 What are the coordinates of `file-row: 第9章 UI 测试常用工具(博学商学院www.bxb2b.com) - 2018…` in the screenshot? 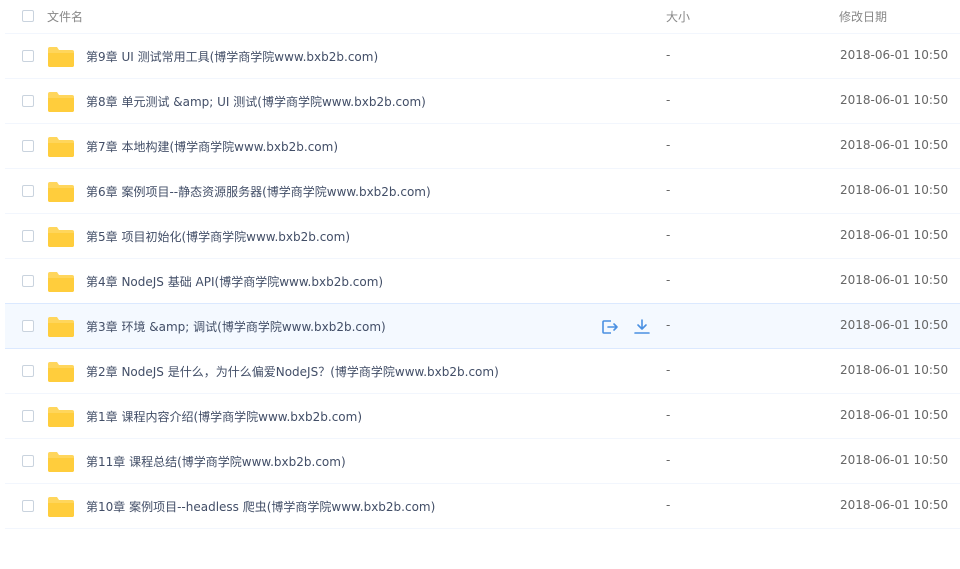 It's located at (482, 56).